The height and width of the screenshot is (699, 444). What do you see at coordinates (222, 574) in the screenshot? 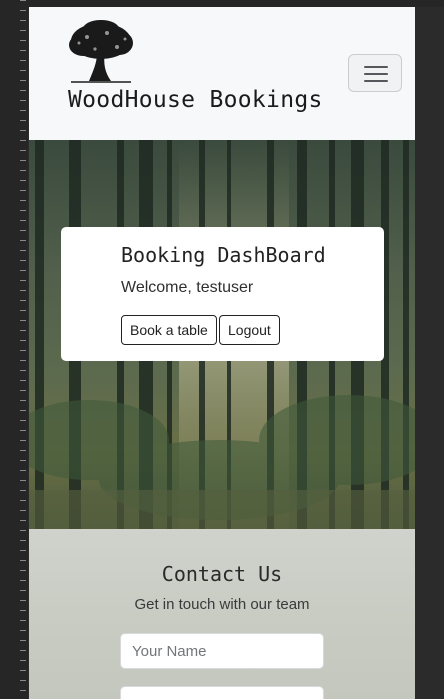
I see `contact-title: Contact Us` at bounding box center [222, 574].